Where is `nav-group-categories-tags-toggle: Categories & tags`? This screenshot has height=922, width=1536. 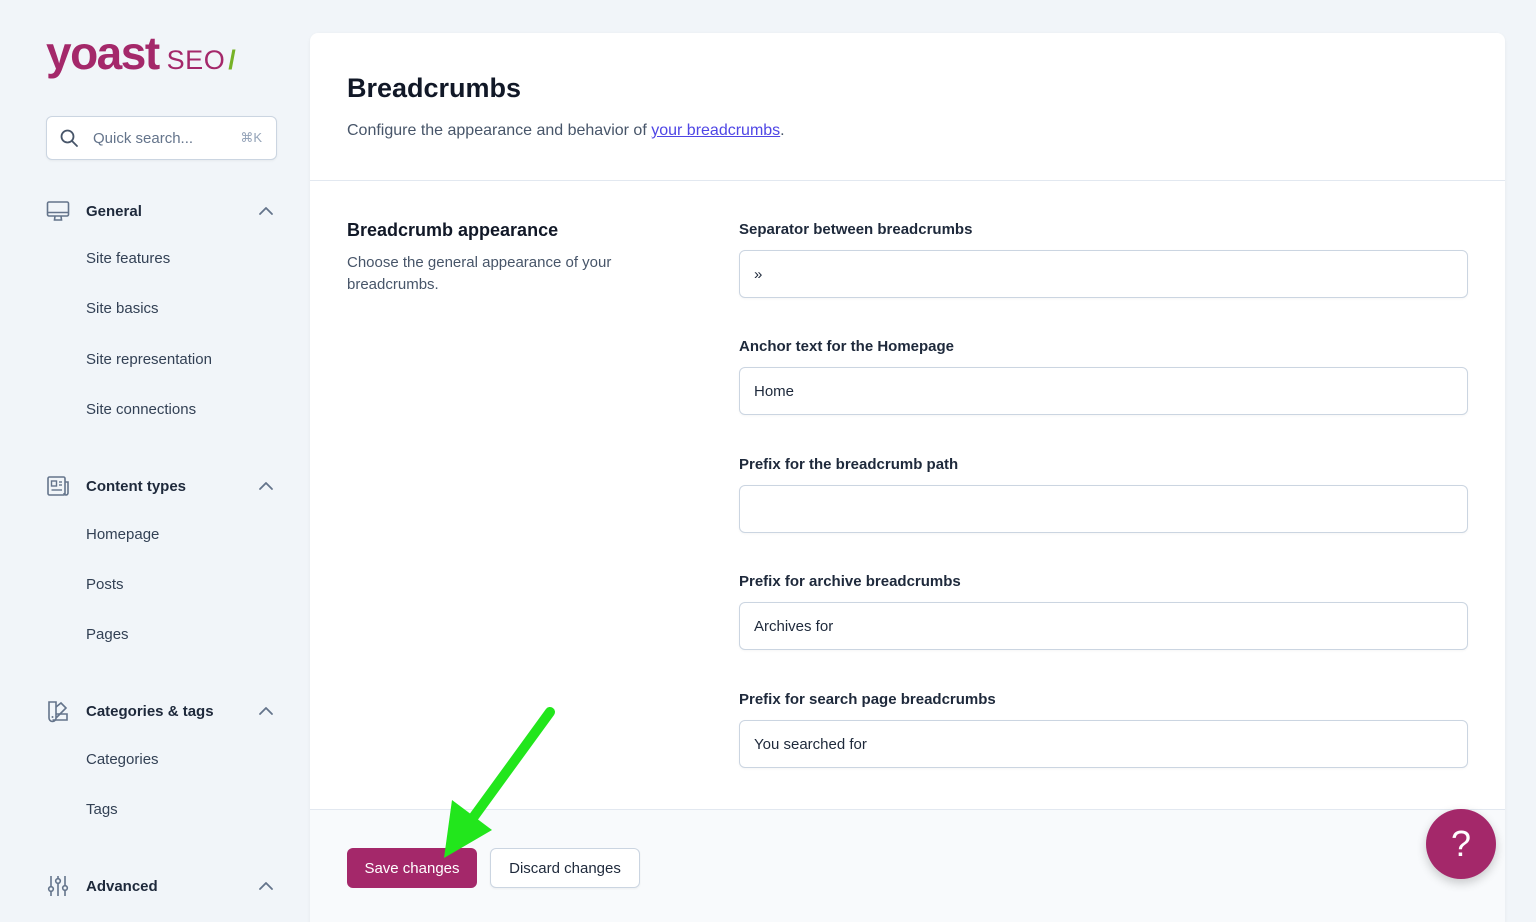 nav-group-categories-tags-toggle: Categories & tags is located at coordinates (161, 711).